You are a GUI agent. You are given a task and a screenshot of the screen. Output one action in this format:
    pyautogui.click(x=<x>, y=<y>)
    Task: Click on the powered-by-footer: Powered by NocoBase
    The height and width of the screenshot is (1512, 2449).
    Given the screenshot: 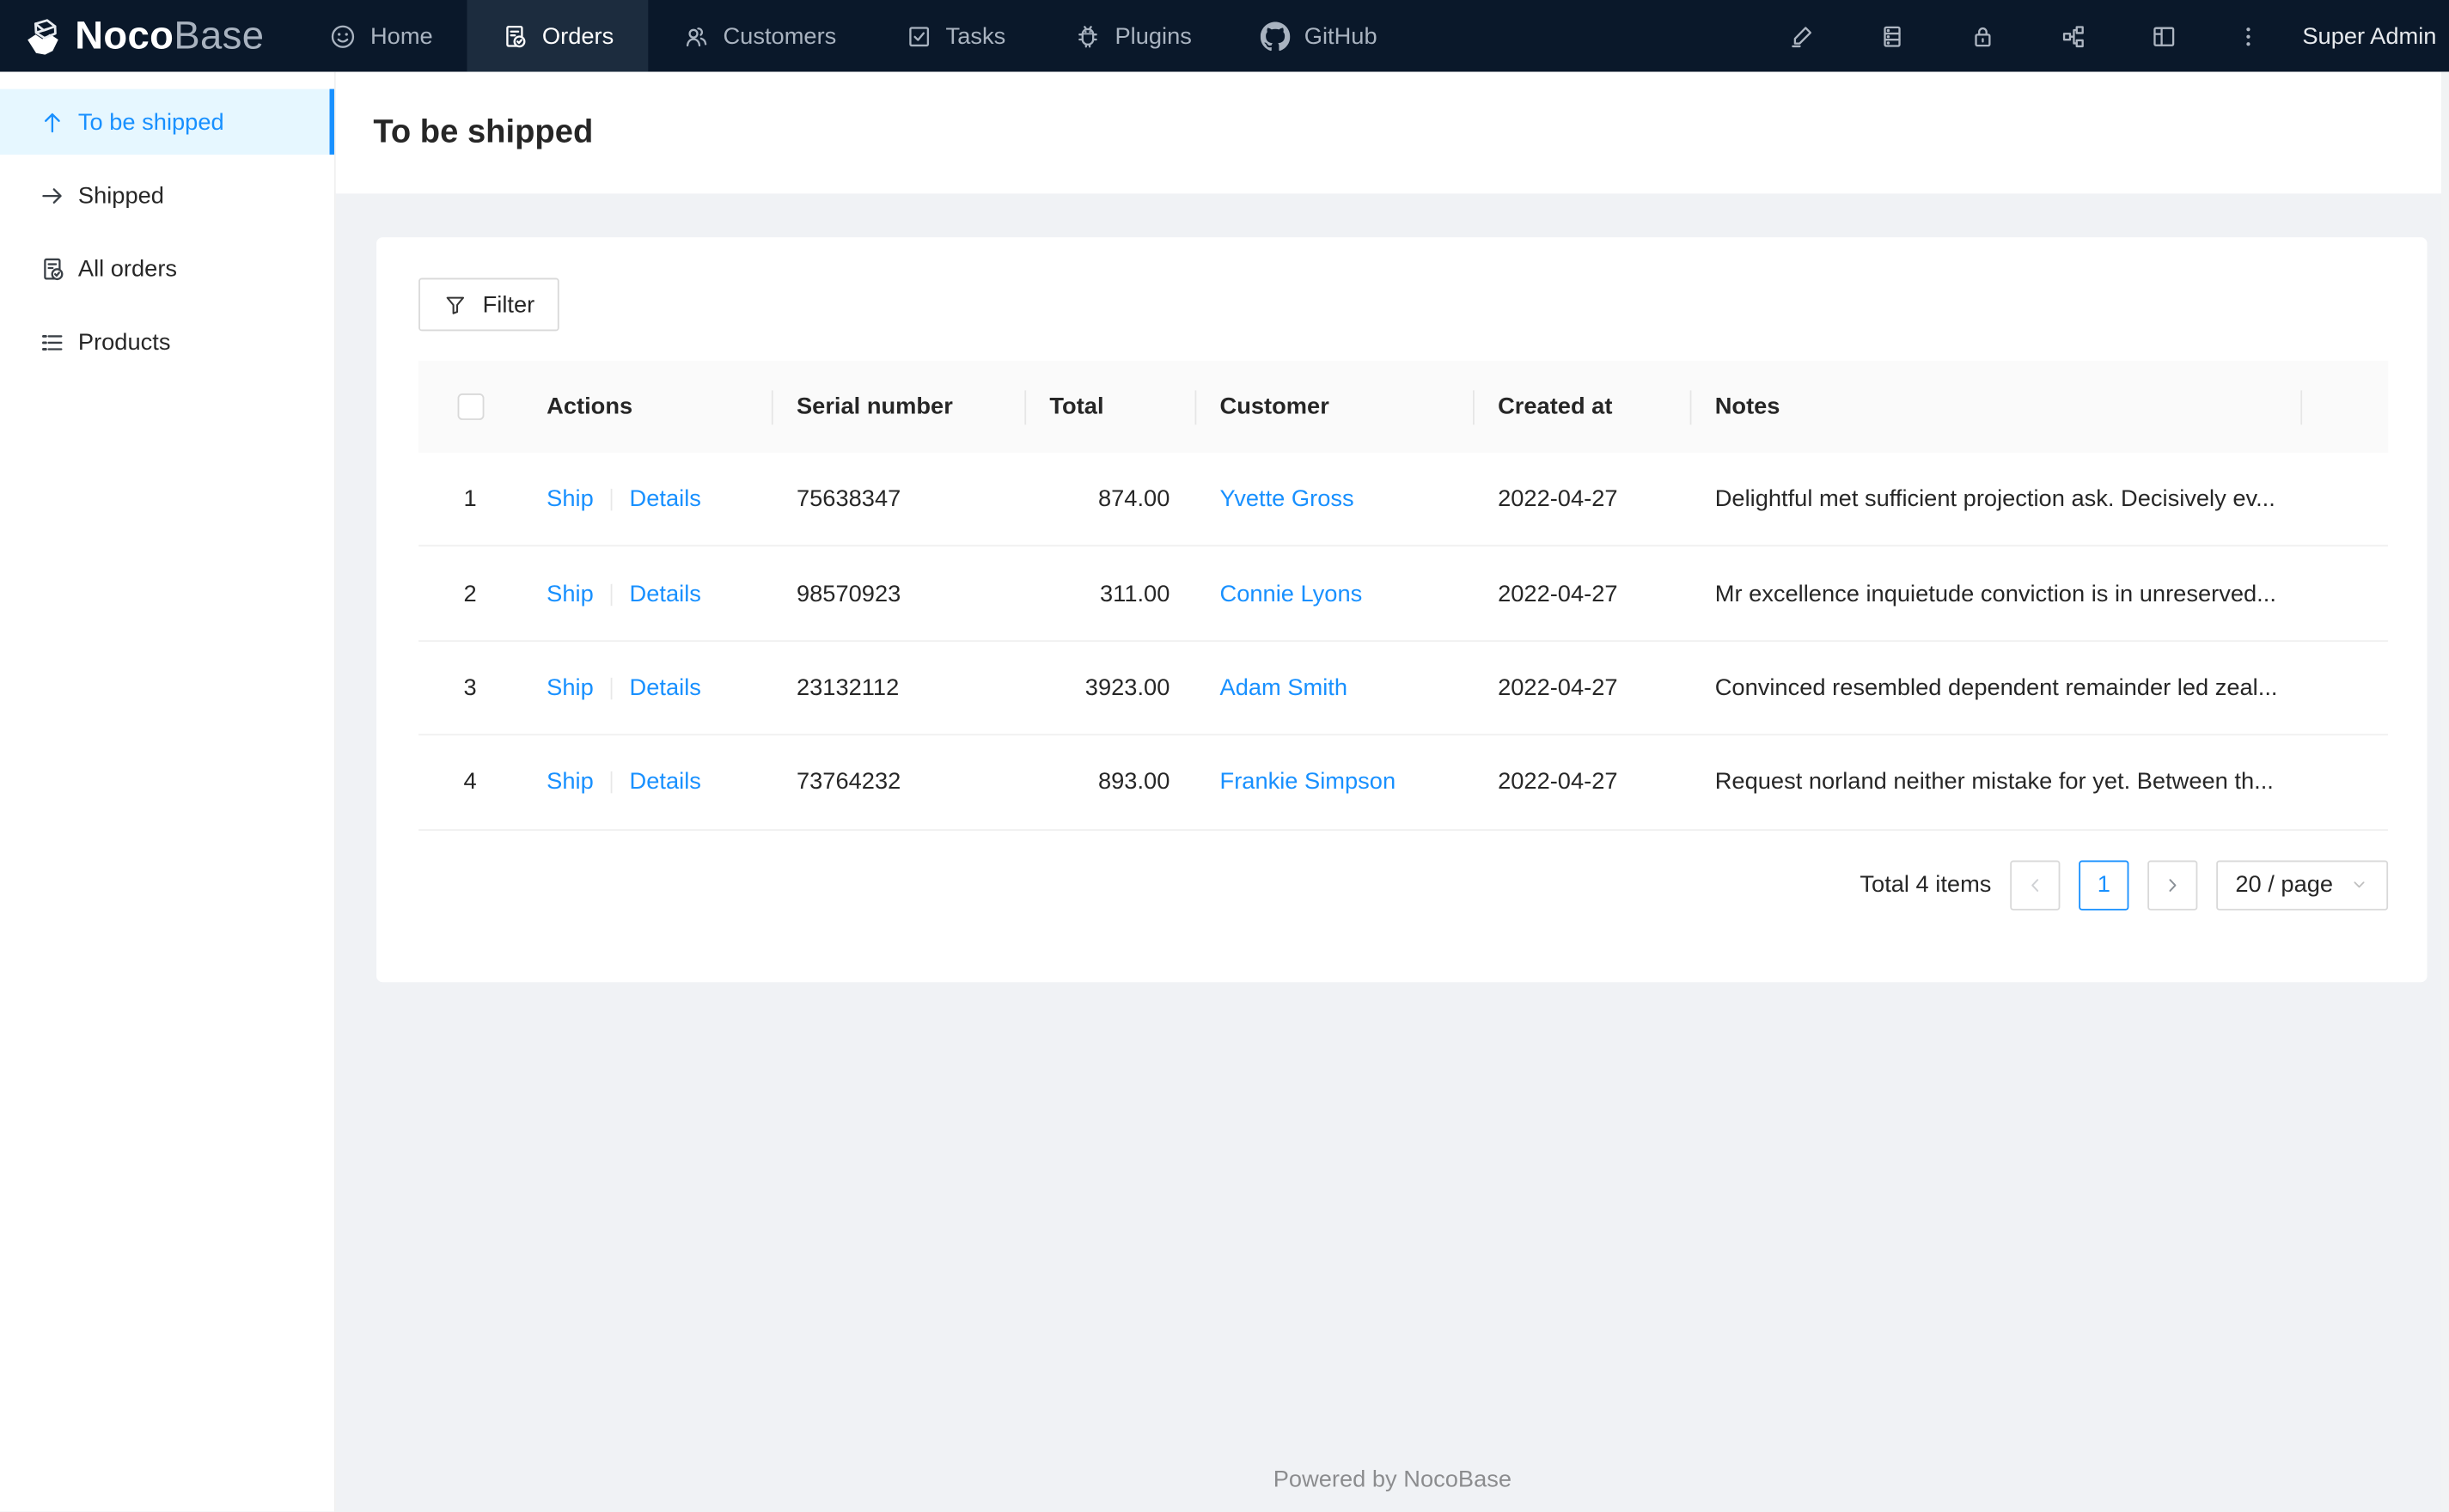 What is the action you would take?
    pyautogui.click(x=1392, y=1480)
    